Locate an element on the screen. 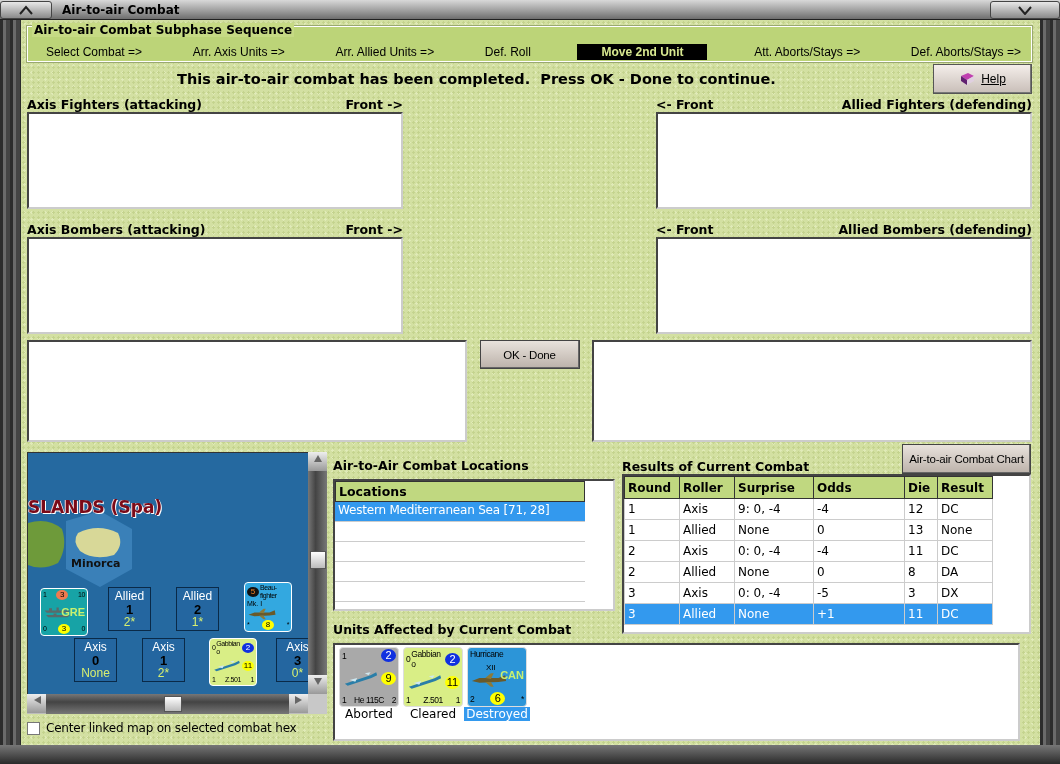  counter-text: XII is located at coordinates (491, 667).